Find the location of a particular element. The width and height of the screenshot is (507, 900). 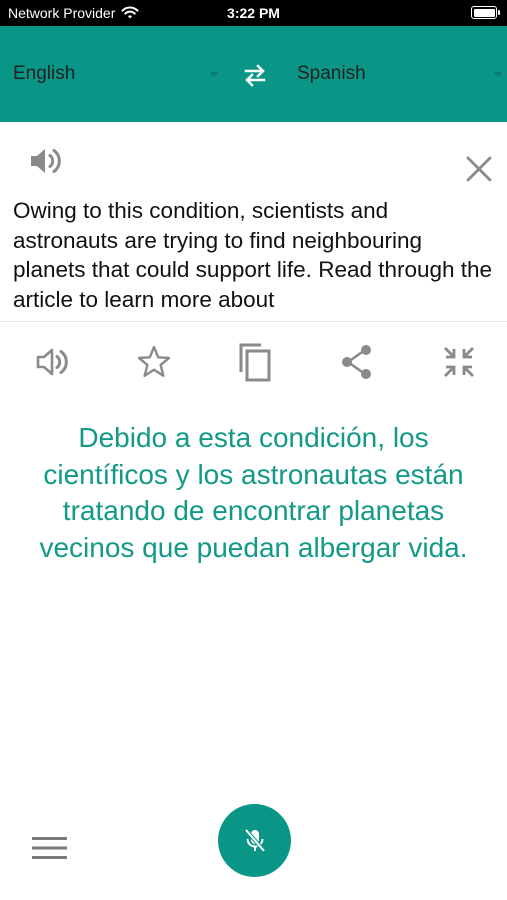

microphone-button is located at coordinates (254, 840).